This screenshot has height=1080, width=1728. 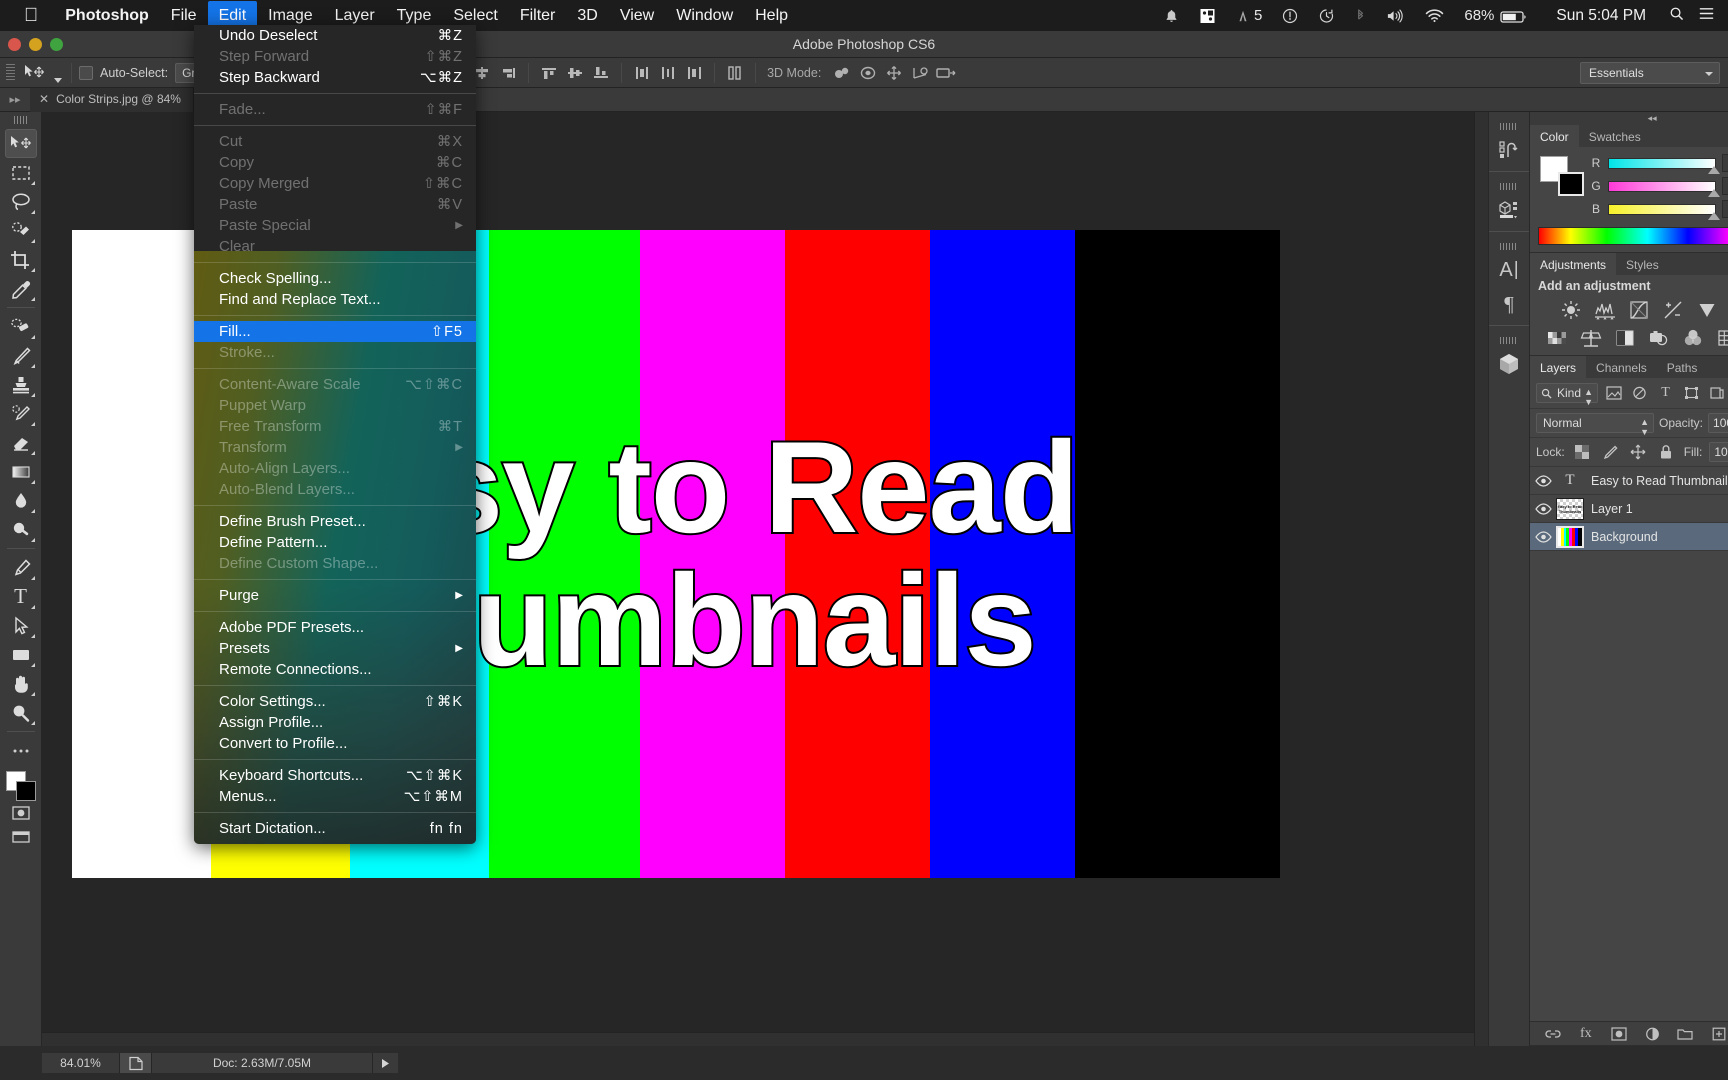 What do you see at coordinates (335, 141) in the screenshot?
I see `menu-item-cut: Cut ⌘X` at bounding box center [335, 141].